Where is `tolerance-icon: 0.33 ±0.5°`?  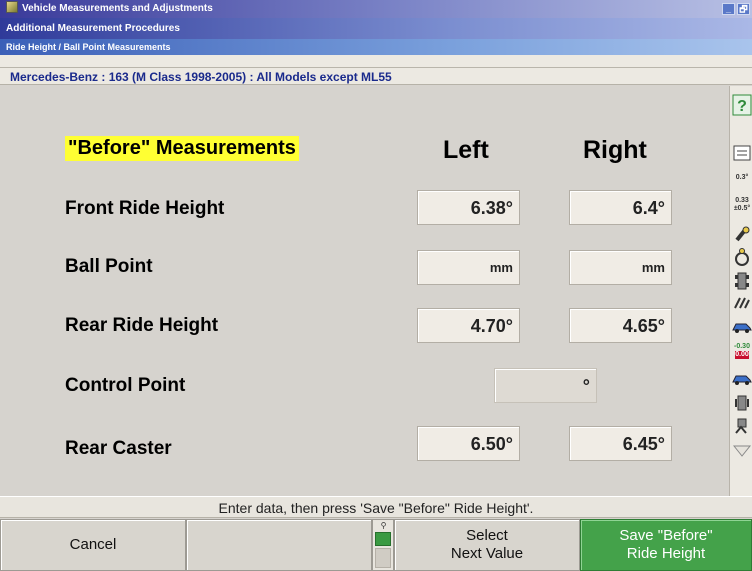 tolerance-icon: 0.33 ±0.5° is located at coordinates (742, 205).